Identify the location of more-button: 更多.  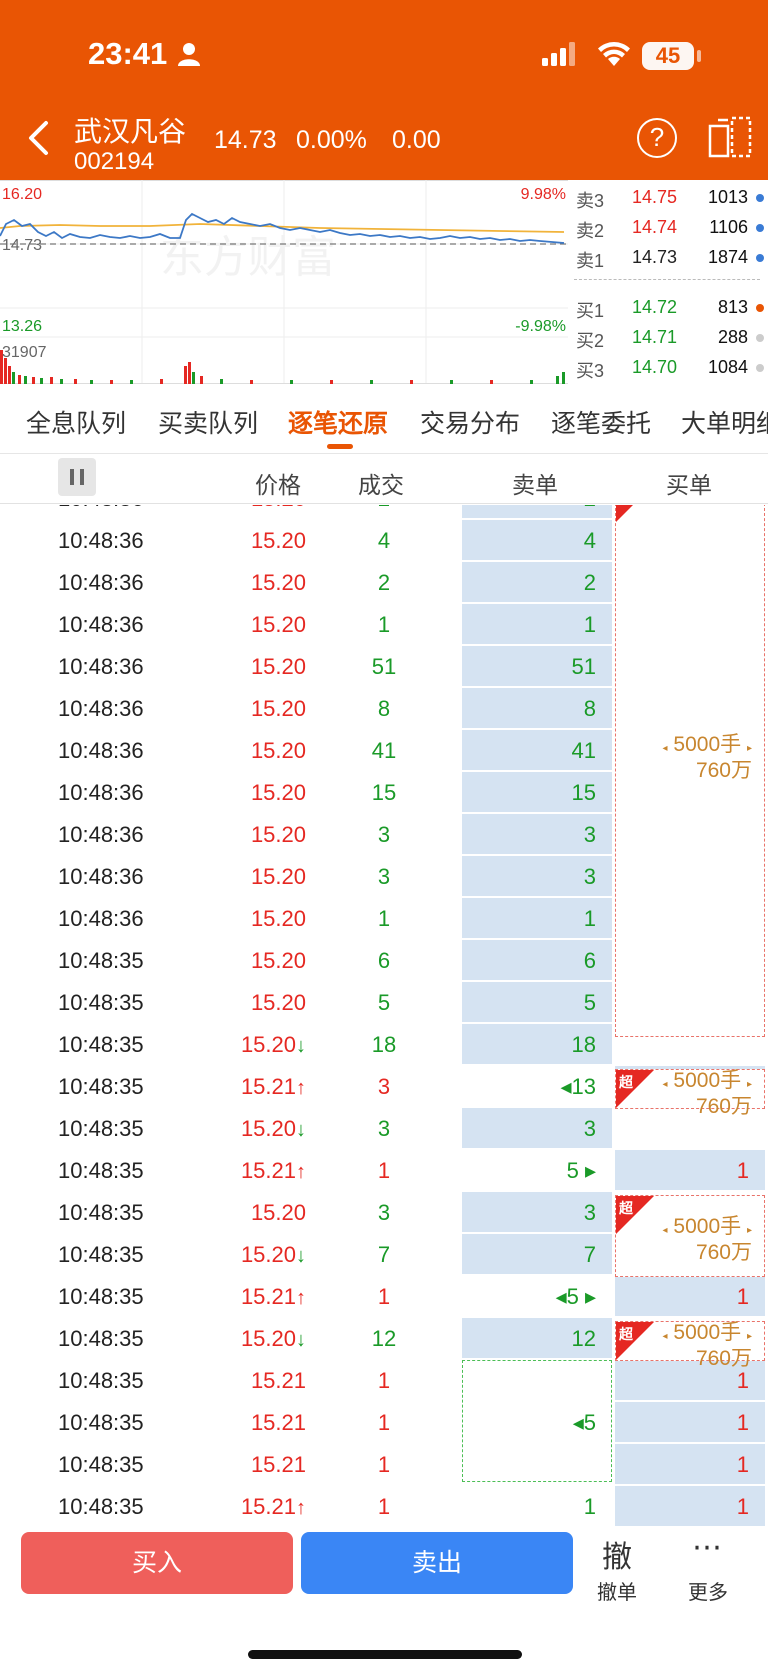
(708, 1590).